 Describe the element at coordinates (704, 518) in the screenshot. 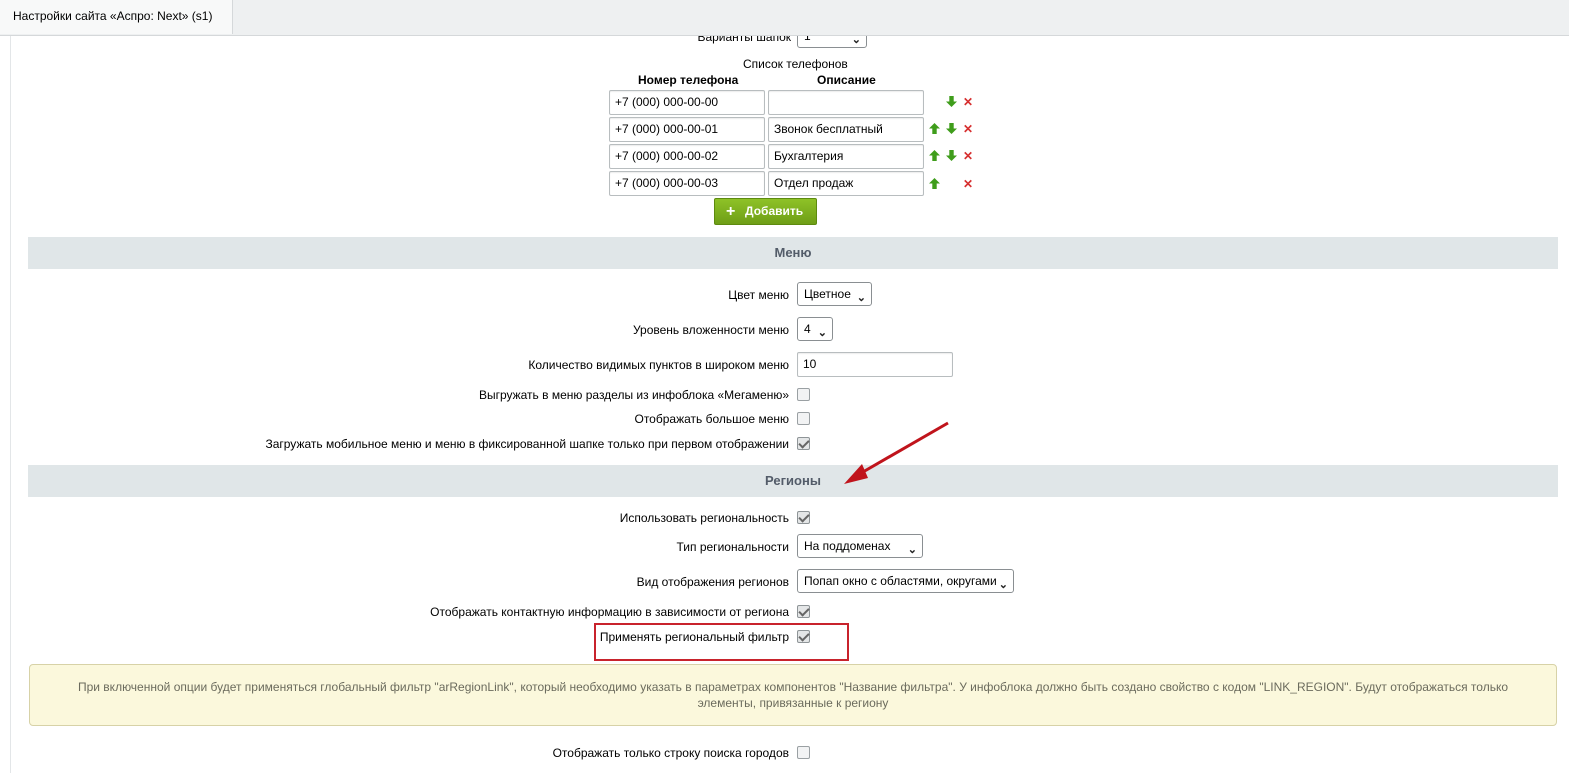

I see `use-regions-label: Использовать региональность` at that location.